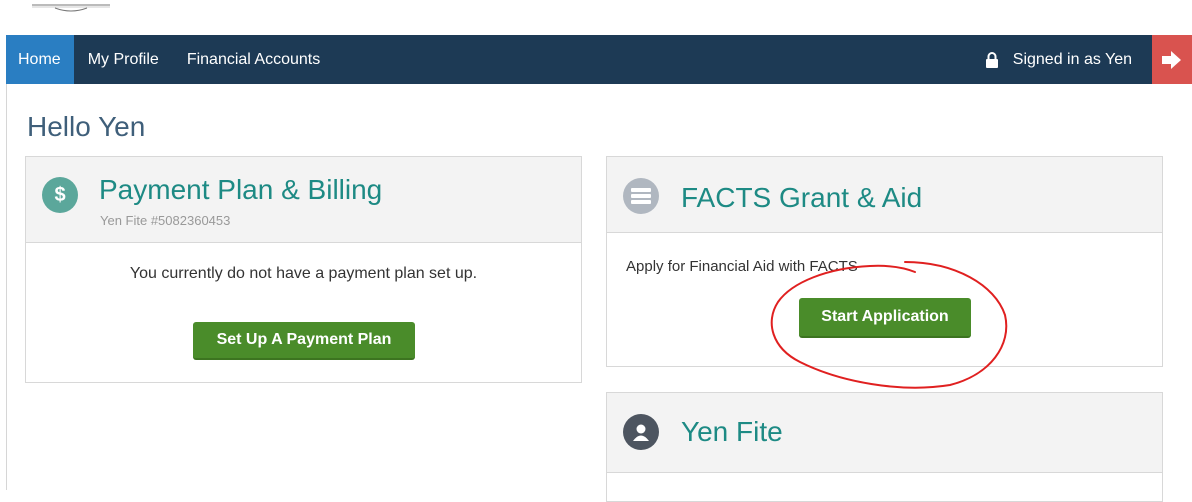 The width and height of the screenshot is (1192, 502). Describe the element at coordinates (732, 431) in the screenshot. I see `profile-name: Yen Fite` at that location.